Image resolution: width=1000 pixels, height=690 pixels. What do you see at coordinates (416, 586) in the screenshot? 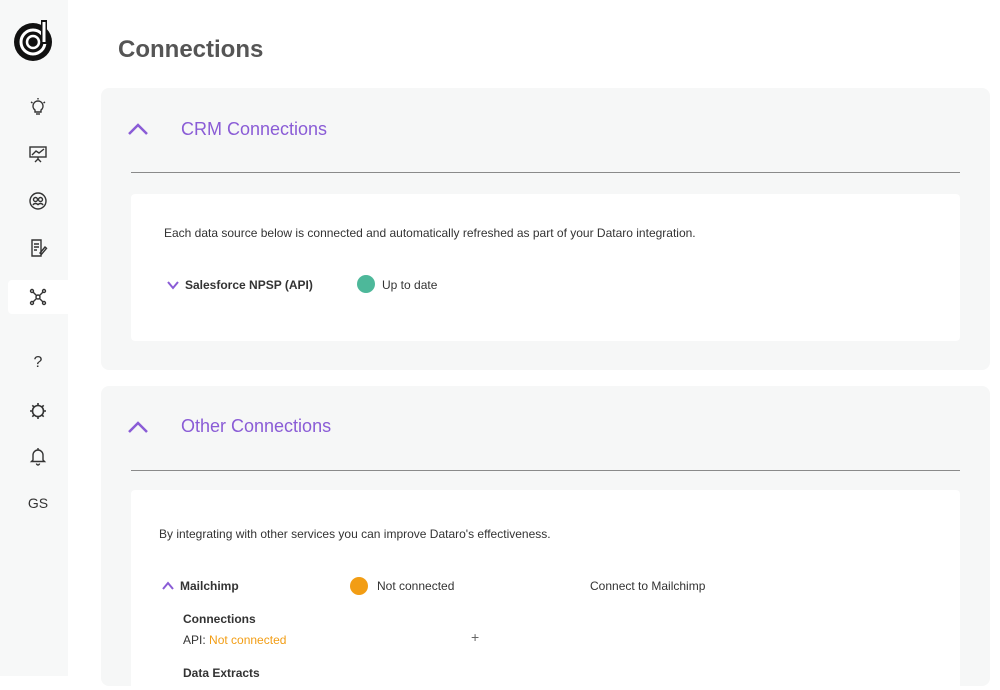
I see `status-text: Not connected` at bounding box center [416, 586].